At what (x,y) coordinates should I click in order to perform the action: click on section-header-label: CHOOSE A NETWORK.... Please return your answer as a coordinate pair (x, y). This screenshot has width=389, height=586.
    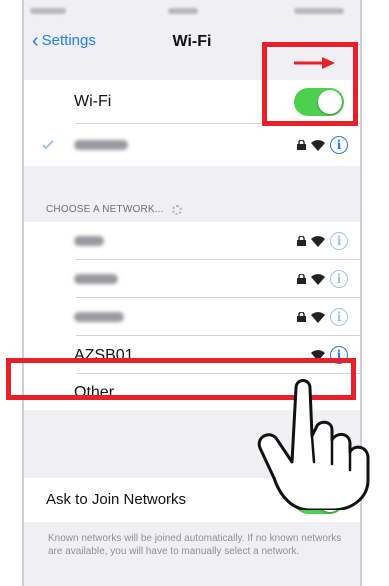
    Looking at the image, I should click on (105, 209).